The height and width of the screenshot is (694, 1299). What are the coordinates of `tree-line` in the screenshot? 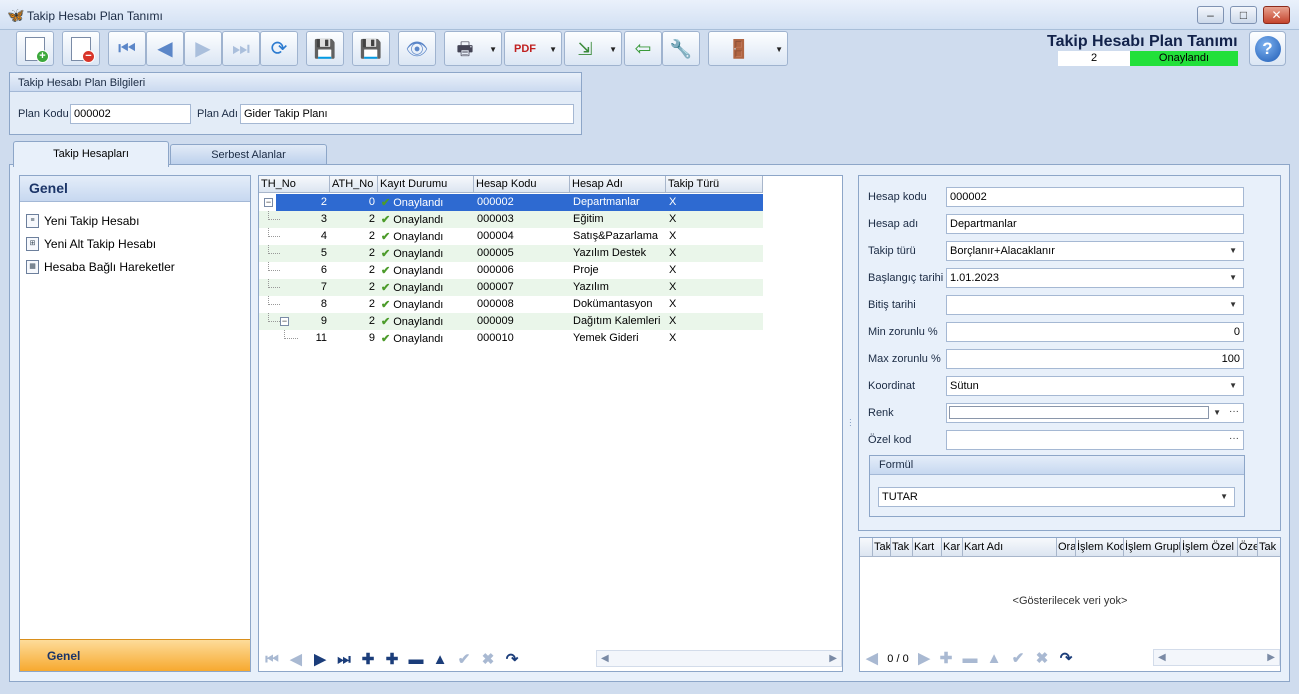 It's located at (274, 249).